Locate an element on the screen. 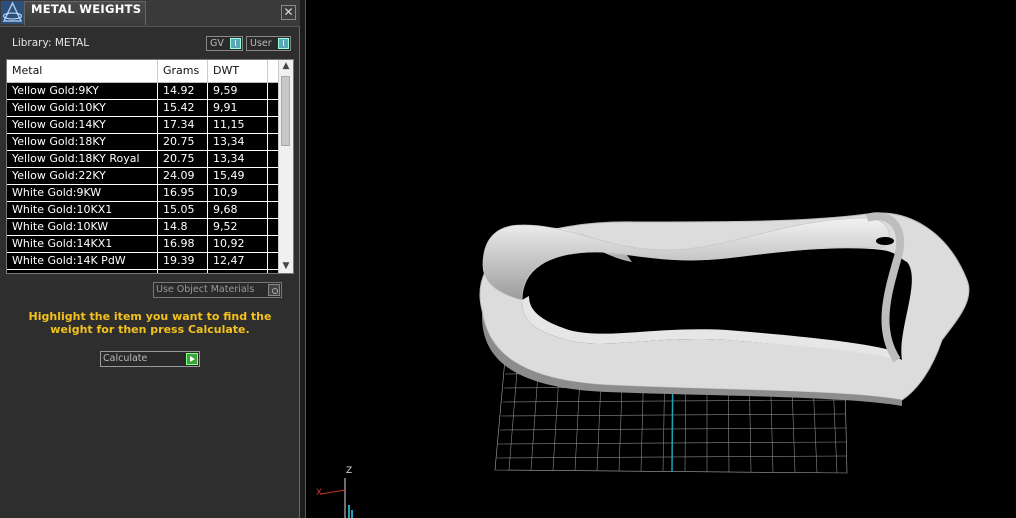 The width and height of the screenshot is (1016, 518). table-row: White Gold:14KX1 16.98 10,92 is located at coordinates (143, 244).